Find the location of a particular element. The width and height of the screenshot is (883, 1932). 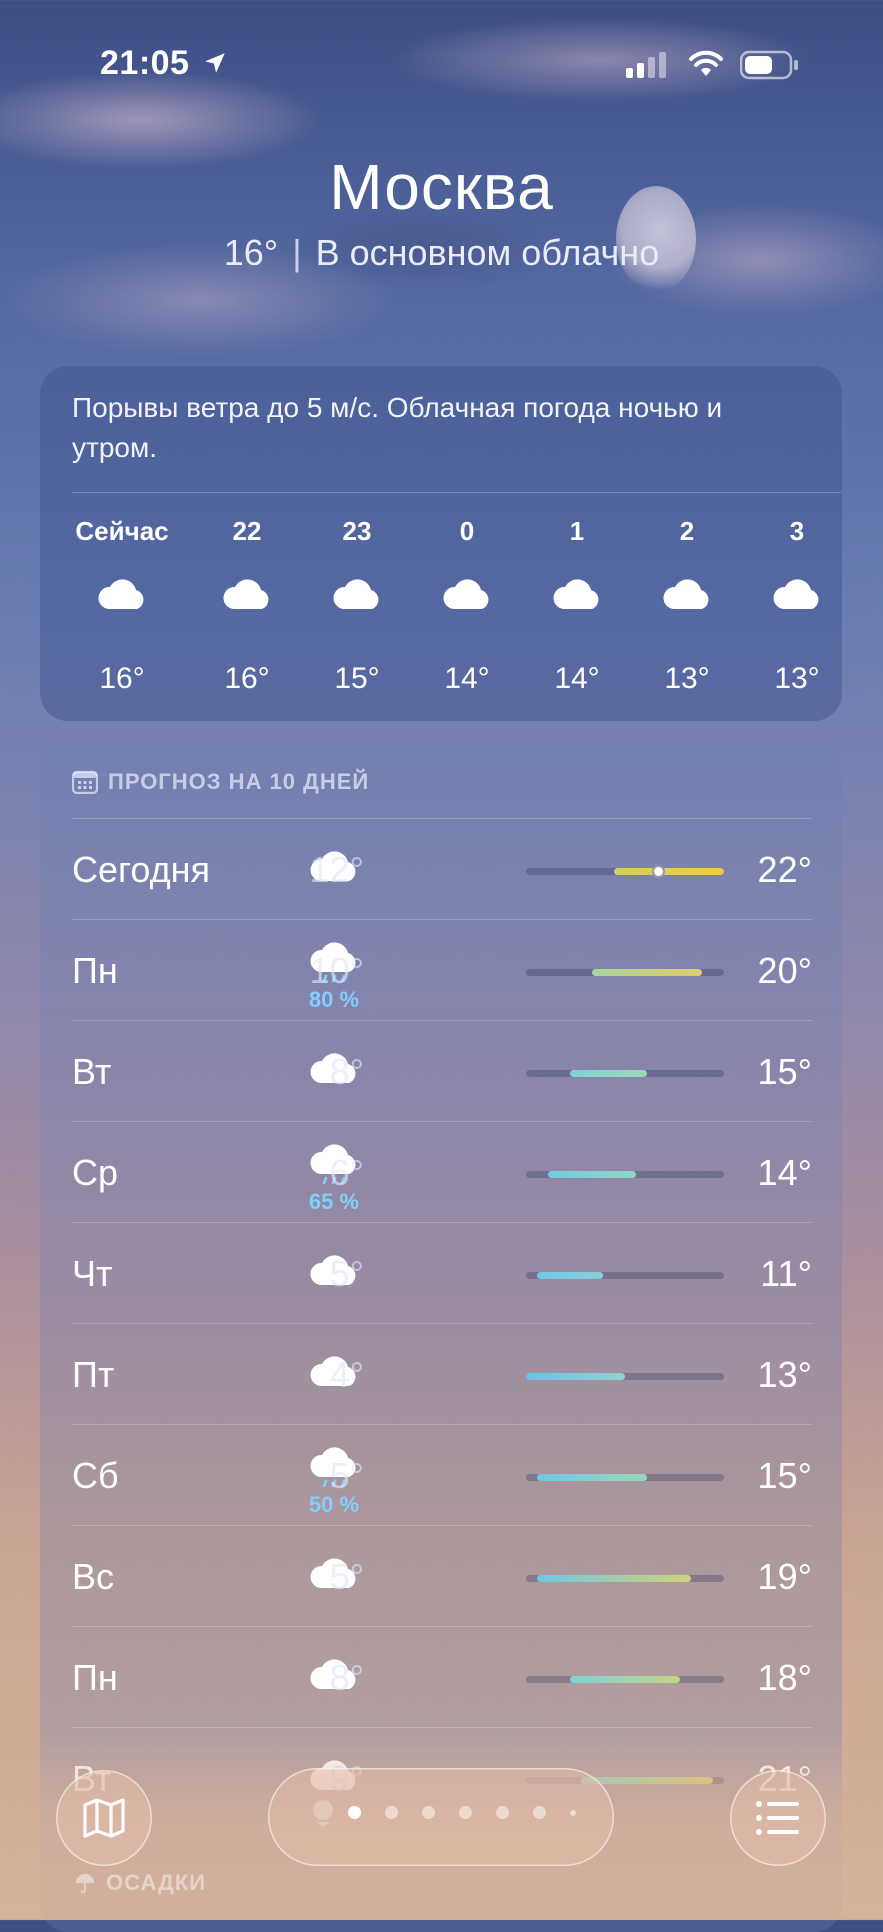

hour-label: Сейчас is located at coordinates (122, 531).